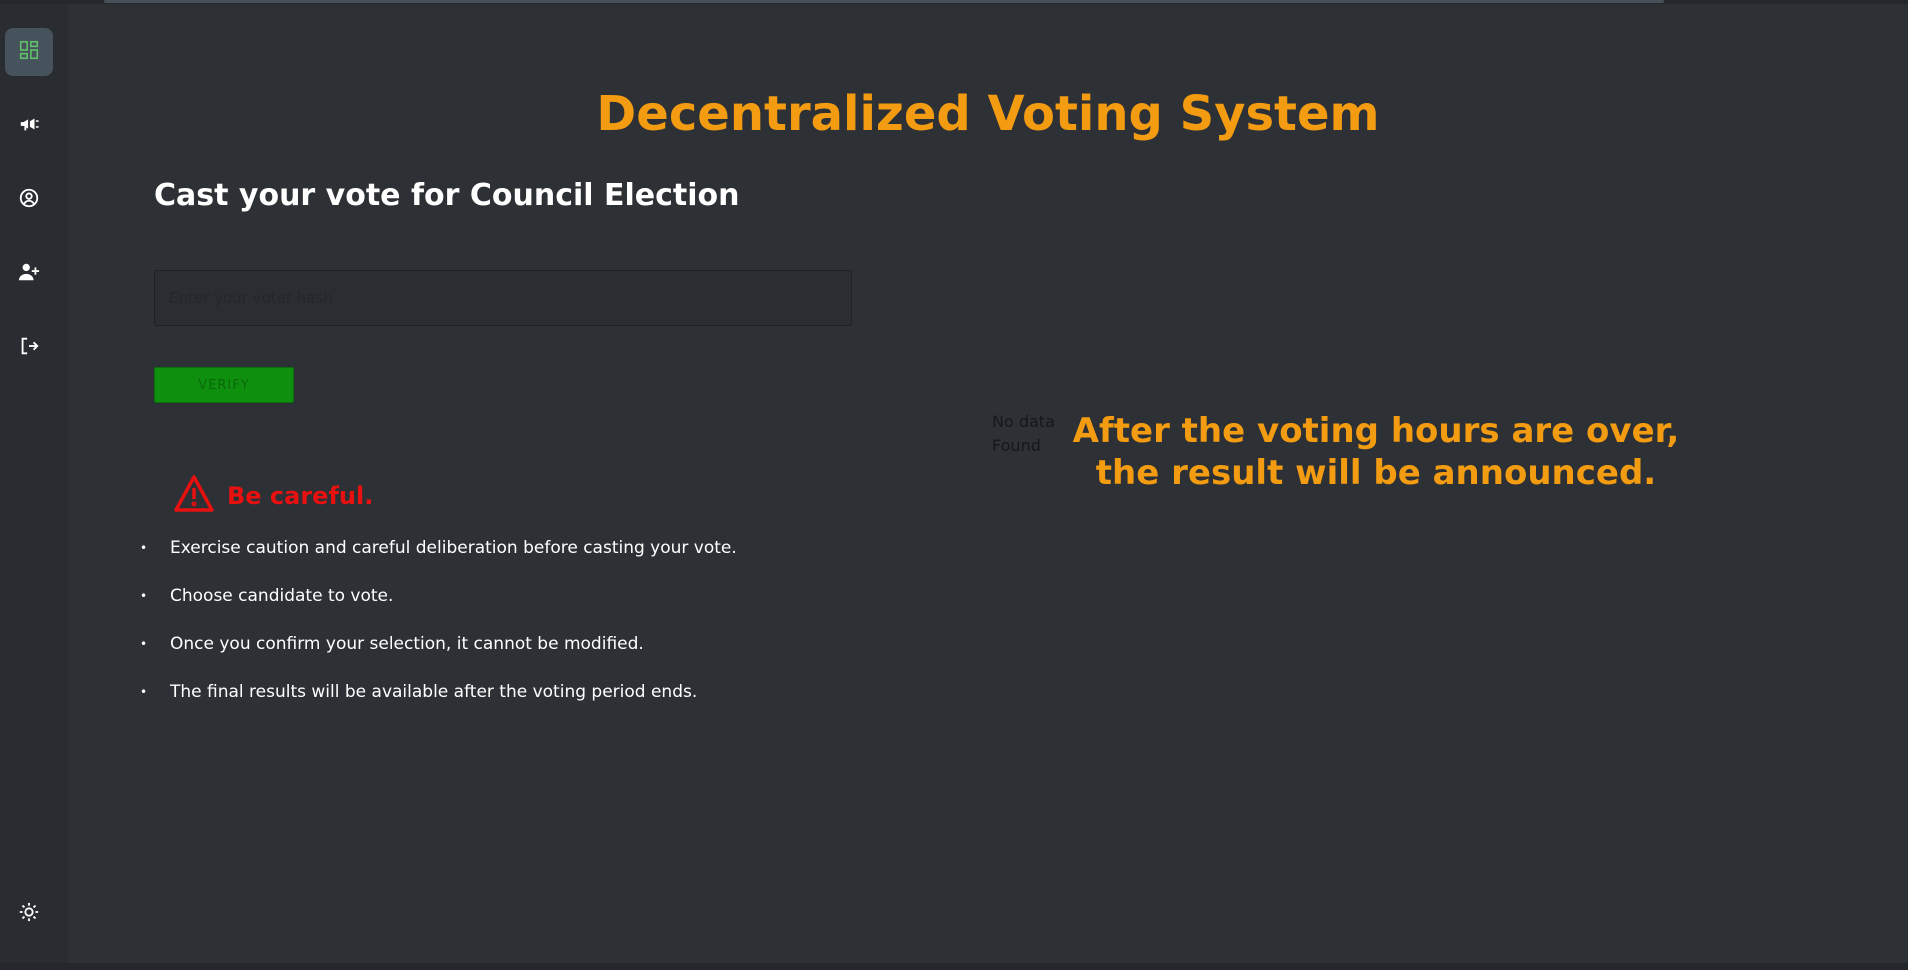  What do you see at coordinates (300, 496) in the screenshot?
I see `warning-title: Be careful.` at bounding box center [300, 496].